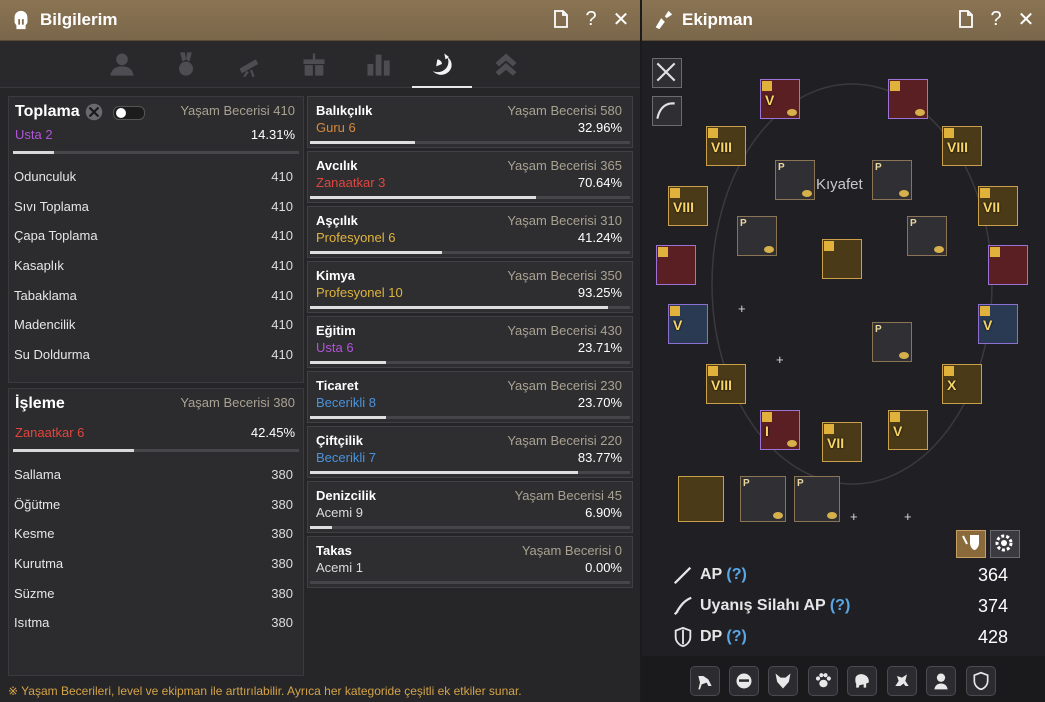 The width and height of the screenshot is (1045, 702). I want to click on skill-level: Yaşam Becerisi 350, so click(564, 275).